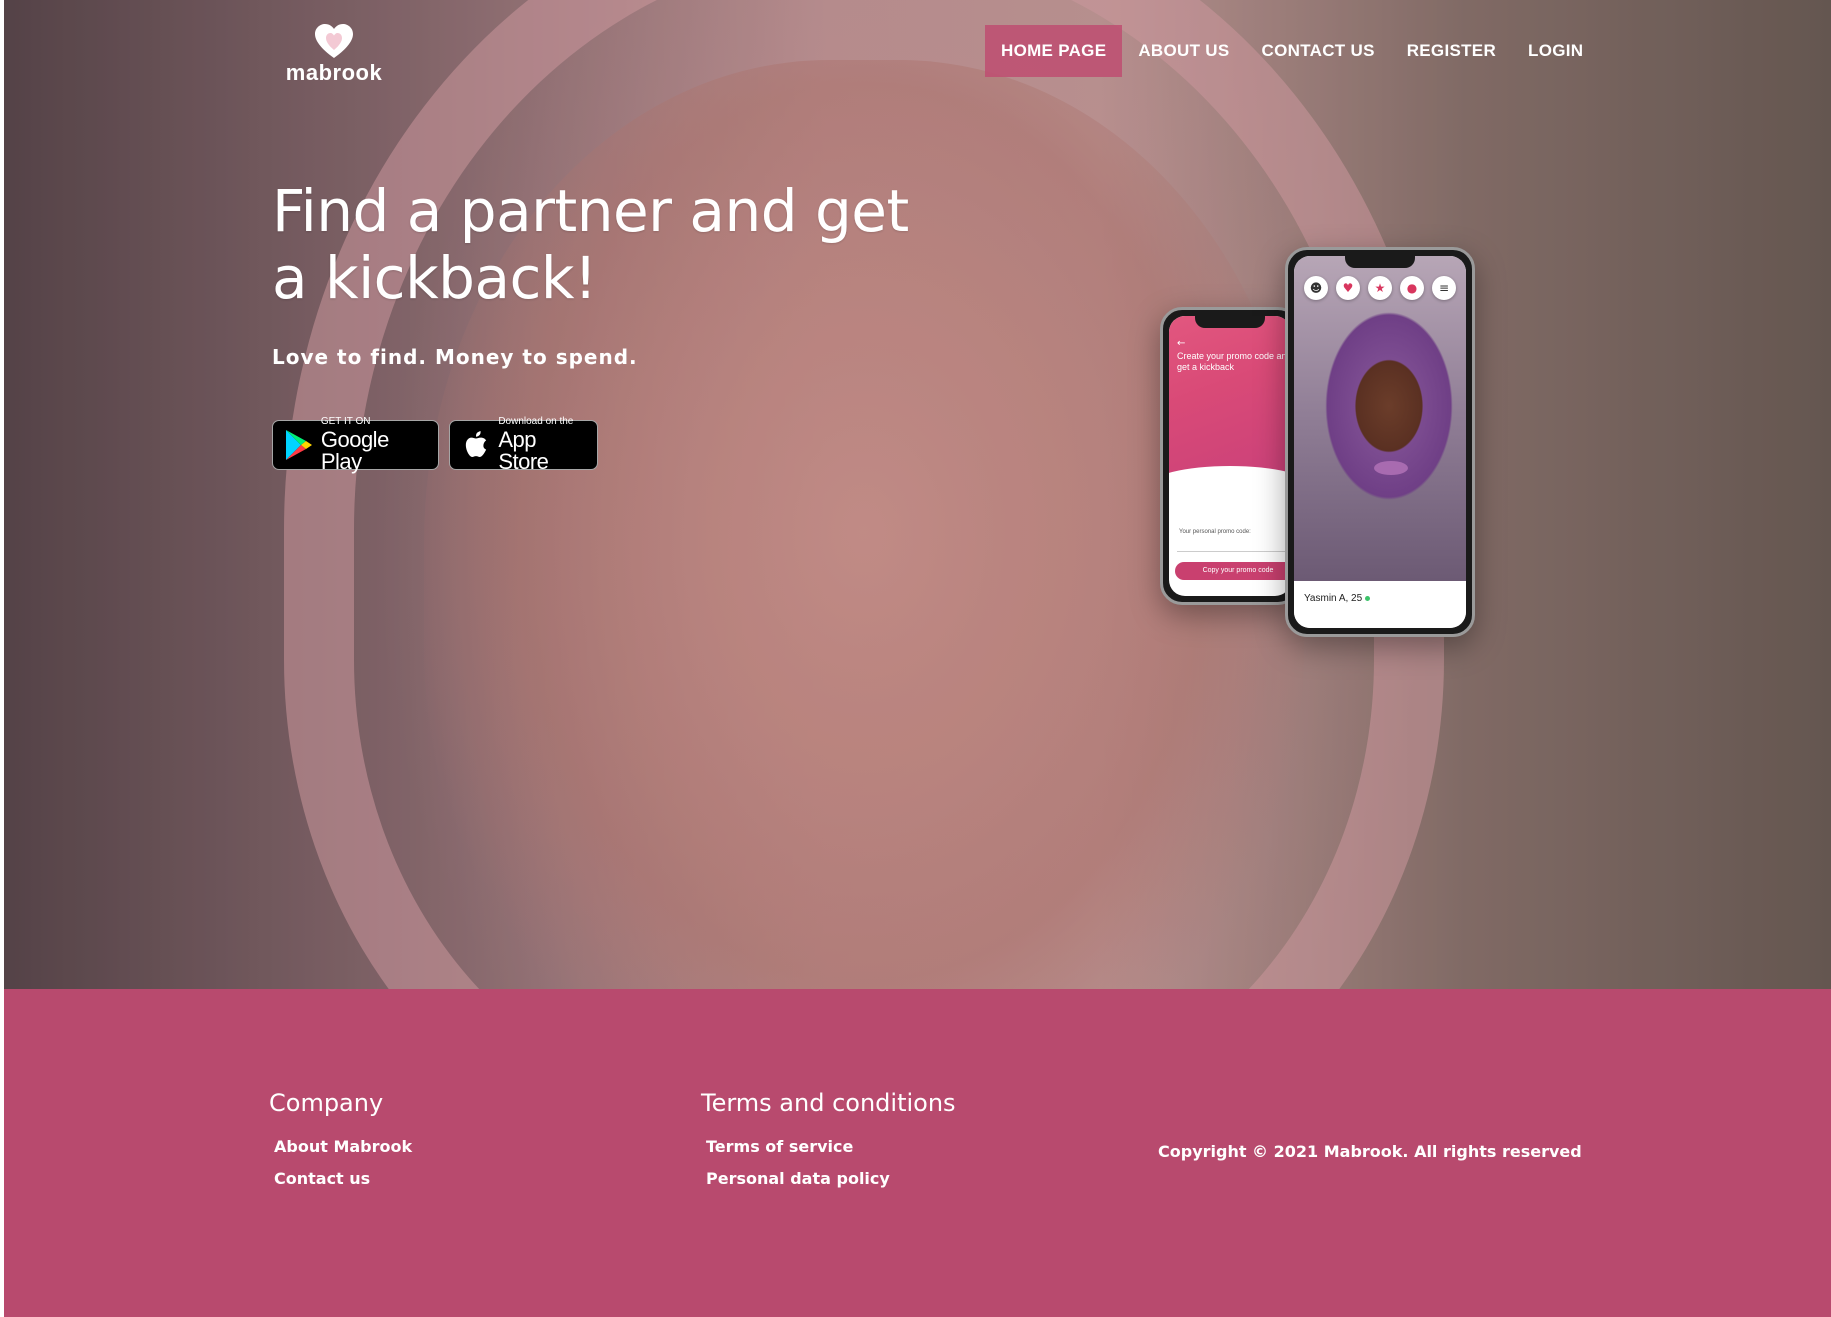 This screenshot has height=1317, width=1831. I want to click on star-icon: ★, so click(1380, 288).